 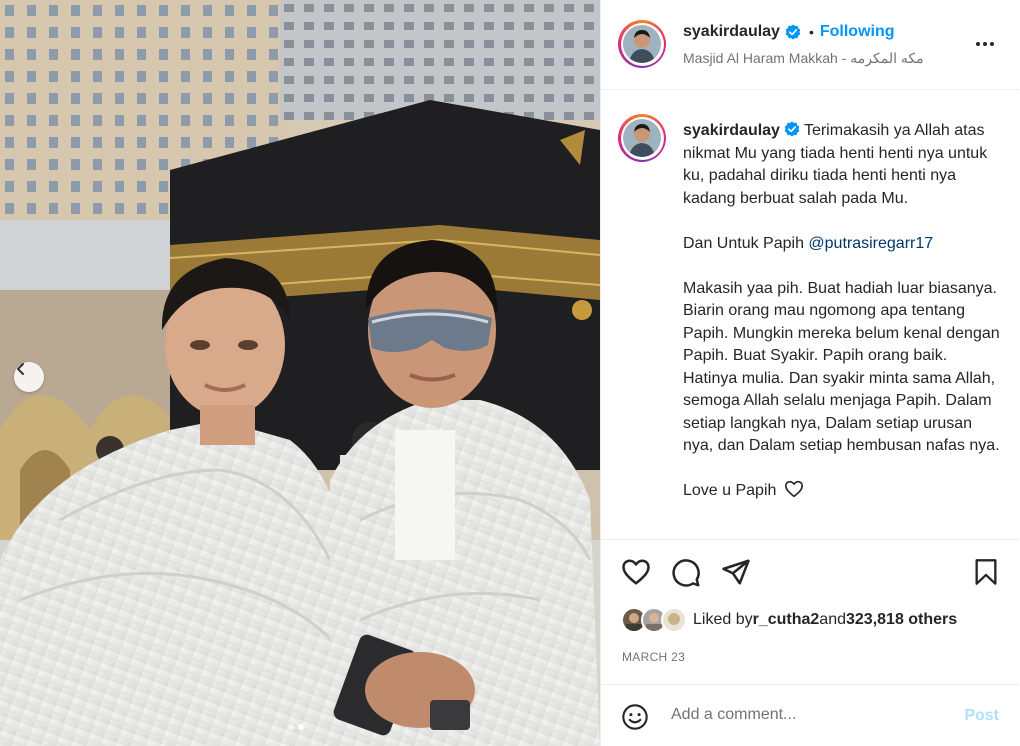 What do you see at coordinates (828, 58) in the screenshot?
I see `post-location: Masjid Al Haram Makkah - مكه المكرمه` at bounding box center [828, 58].